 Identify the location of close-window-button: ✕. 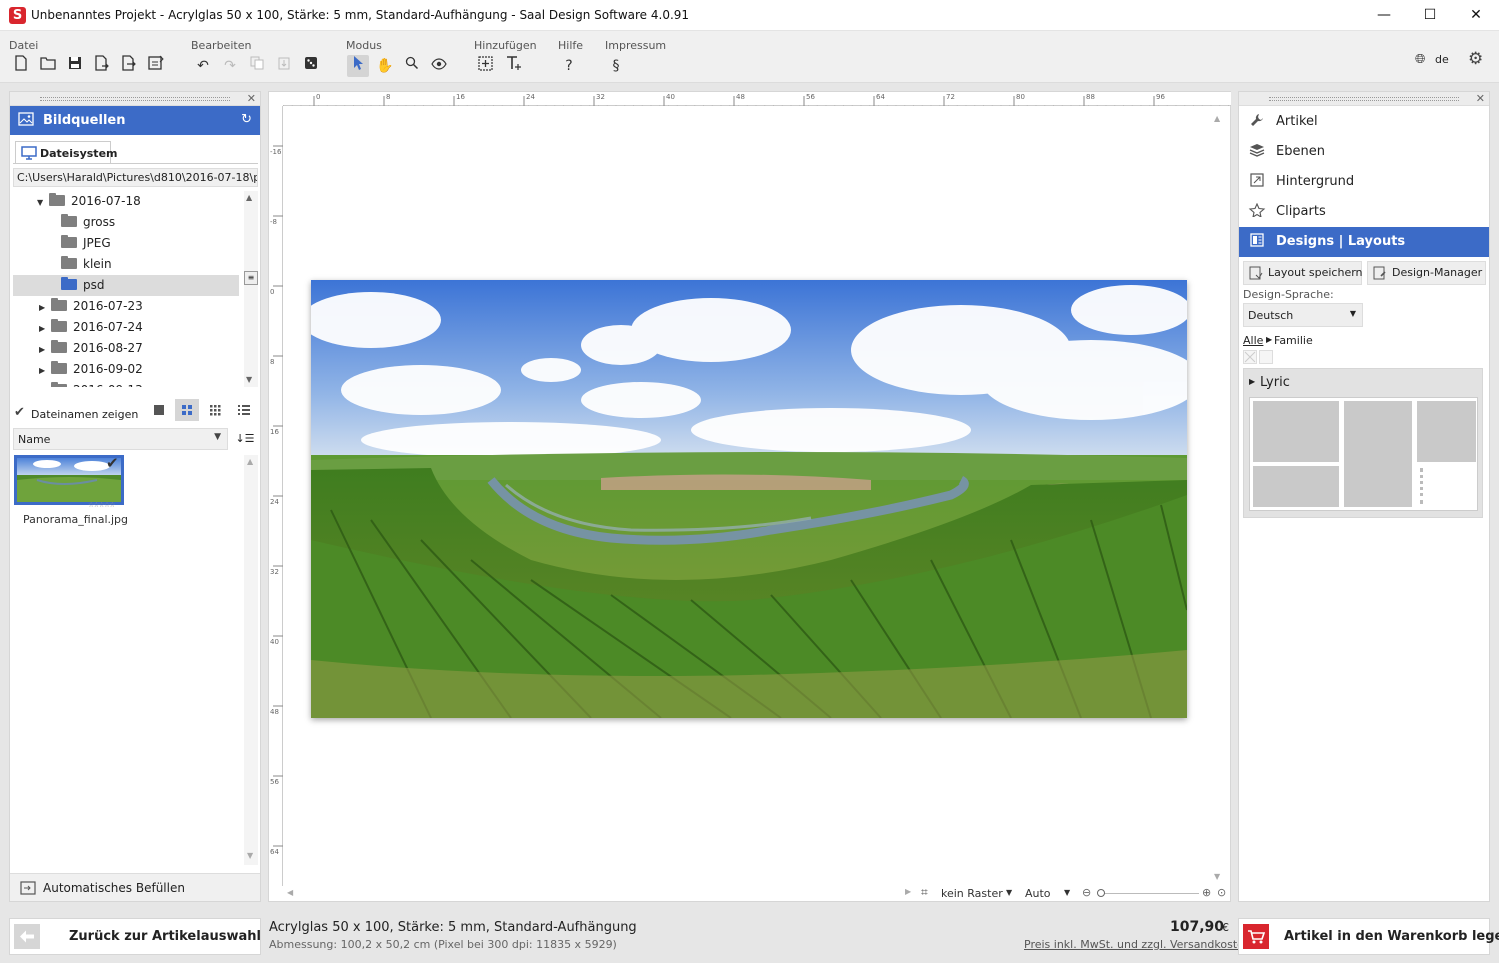
(1476, 15).